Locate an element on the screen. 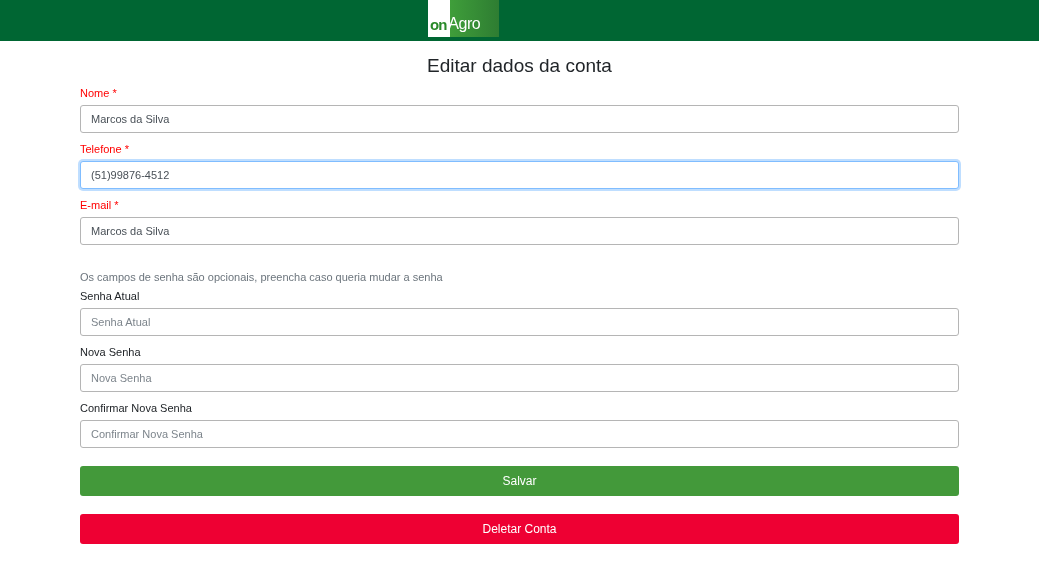  field-label: Senha Atual is located at coordinates (110, 296).